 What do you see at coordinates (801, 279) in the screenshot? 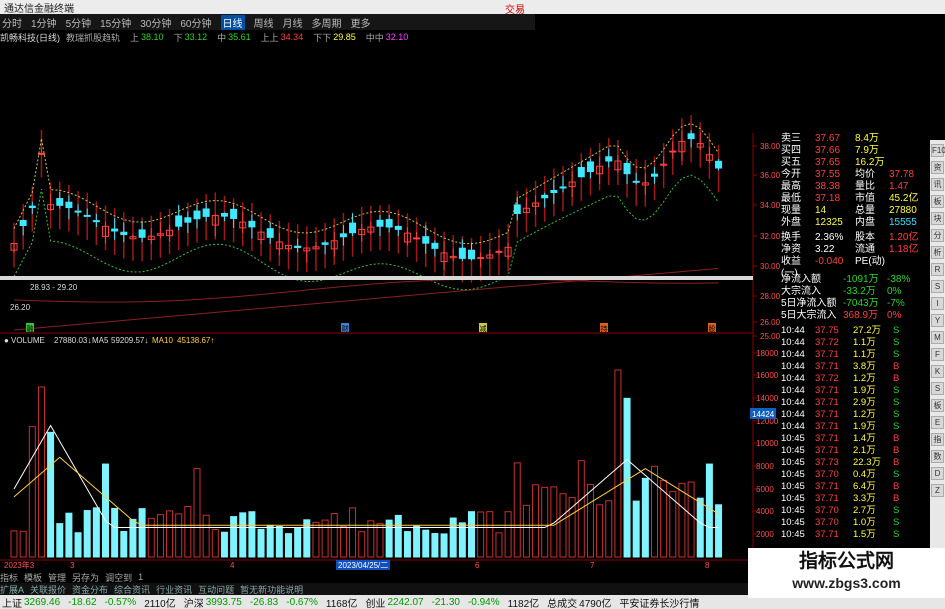
I see `flow-label: 净流入额` at bounding box center [801, 279].